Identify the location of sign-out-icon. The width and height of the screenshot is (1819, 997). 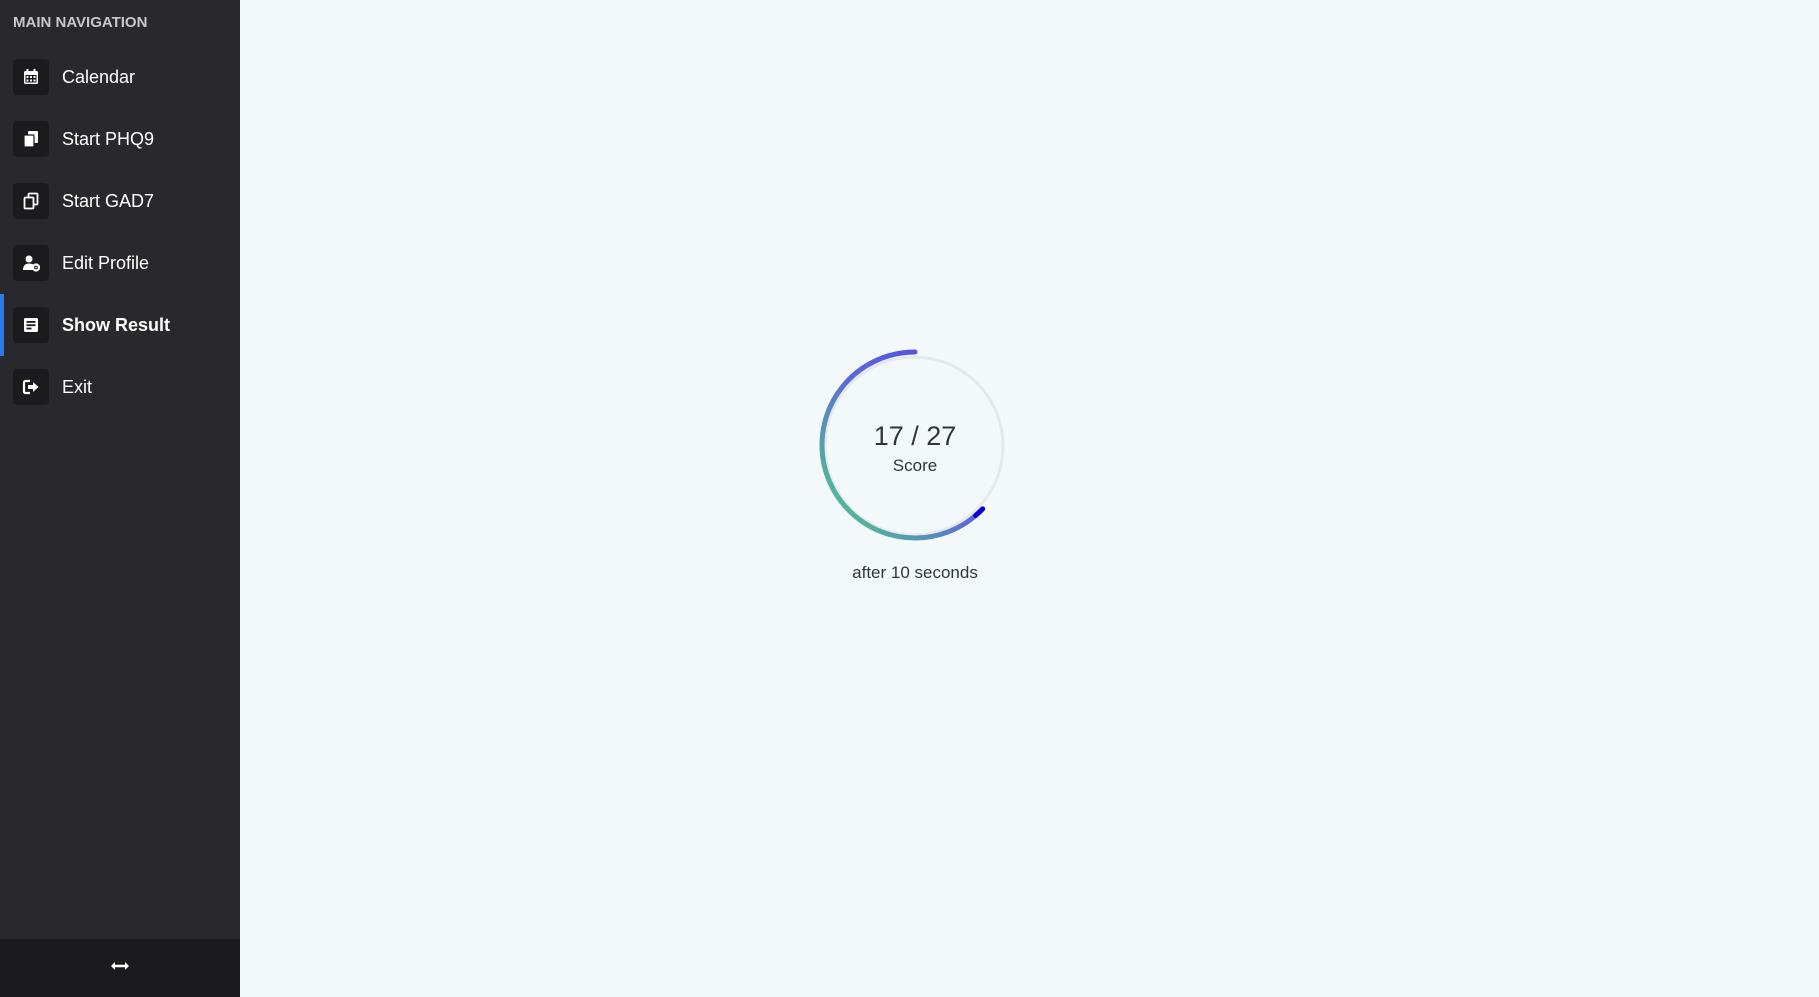
(31, 387).